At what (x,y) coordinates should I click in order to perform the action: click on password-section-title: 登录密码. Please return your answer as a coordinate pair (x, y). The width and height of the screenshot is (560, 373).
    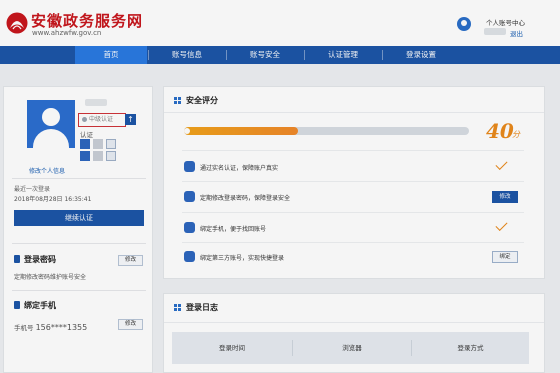
    Looking at the image, I should click on (35, 259).